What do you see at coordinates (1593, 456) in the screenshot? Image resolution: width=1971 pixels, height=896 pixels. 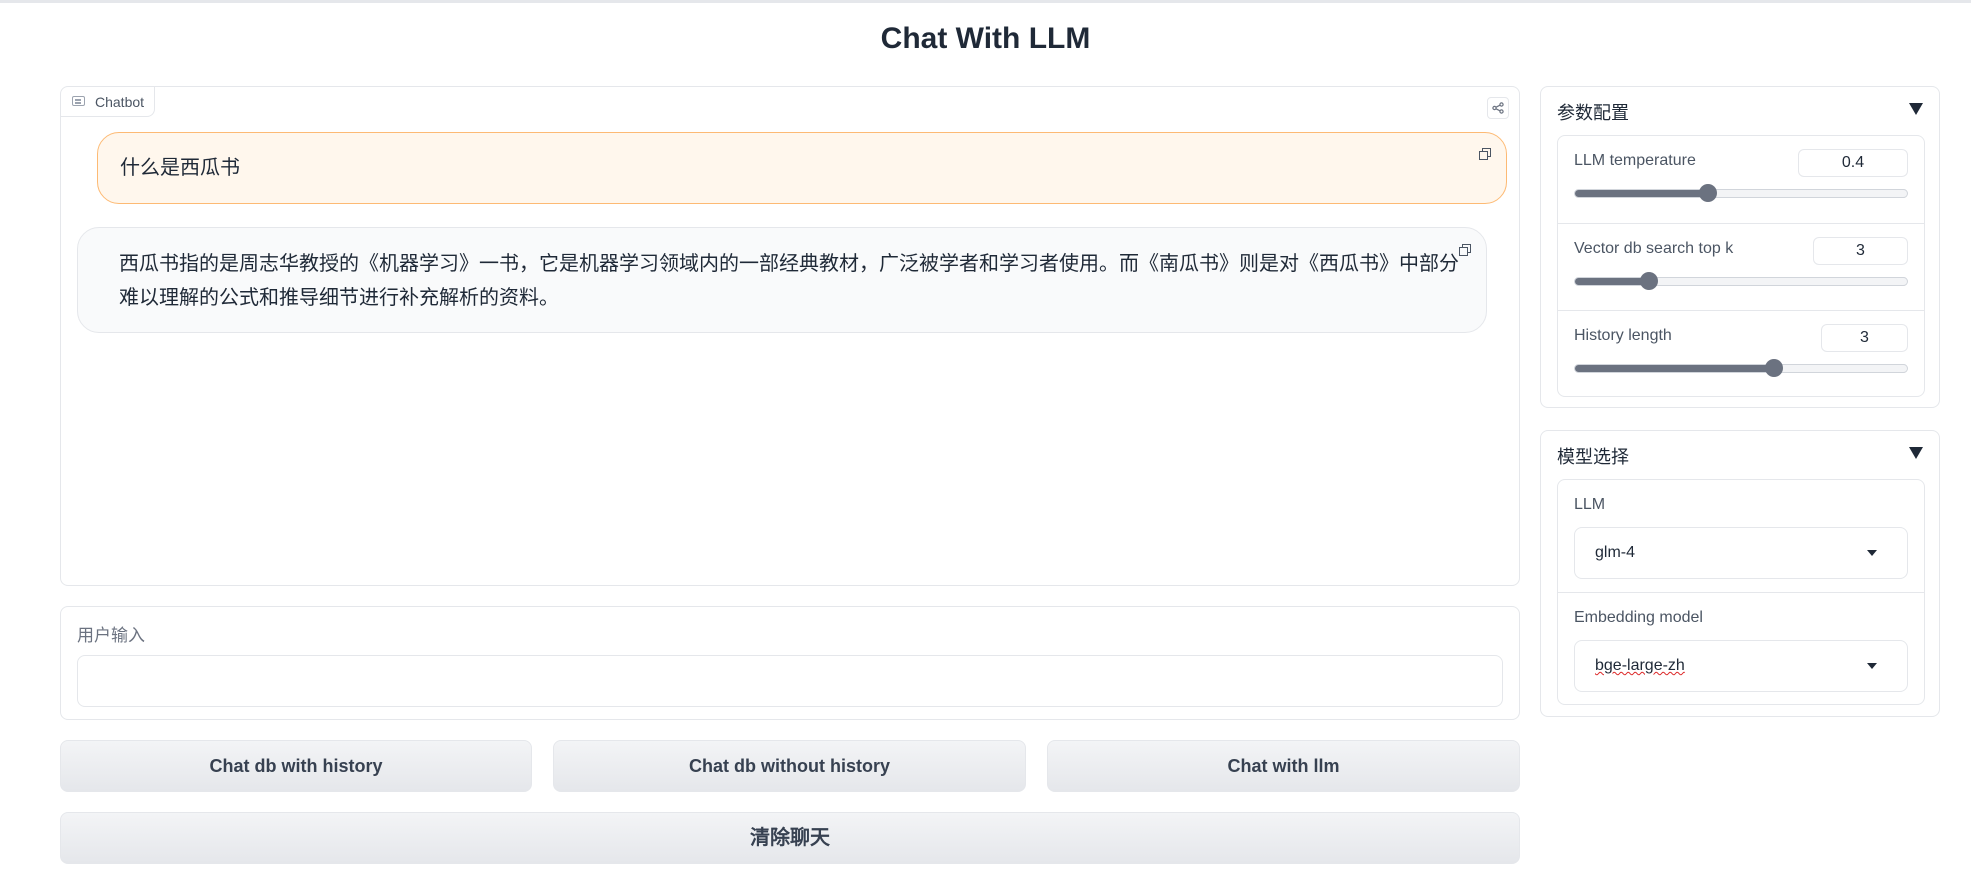 I see `model-title: 模型选择` at bounding box center [1593, 456].